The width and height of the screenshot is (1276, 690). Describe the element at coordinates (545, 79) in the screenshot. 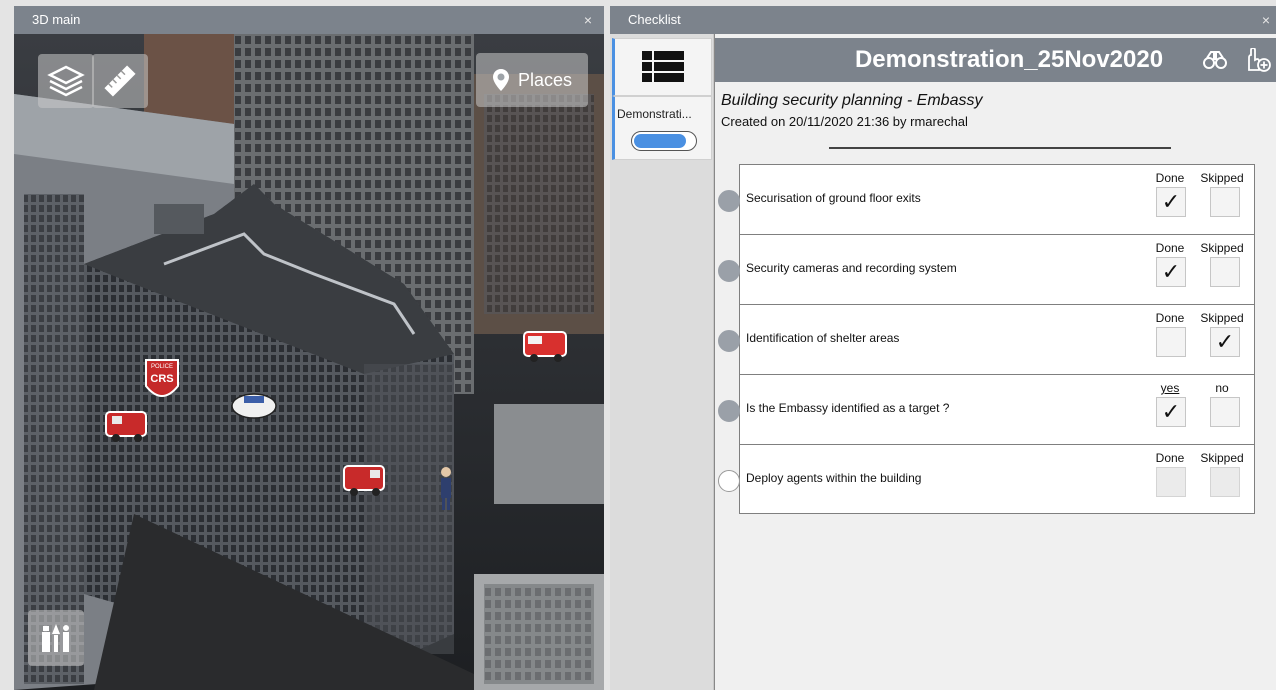

I see `places-label: Places` at that location.